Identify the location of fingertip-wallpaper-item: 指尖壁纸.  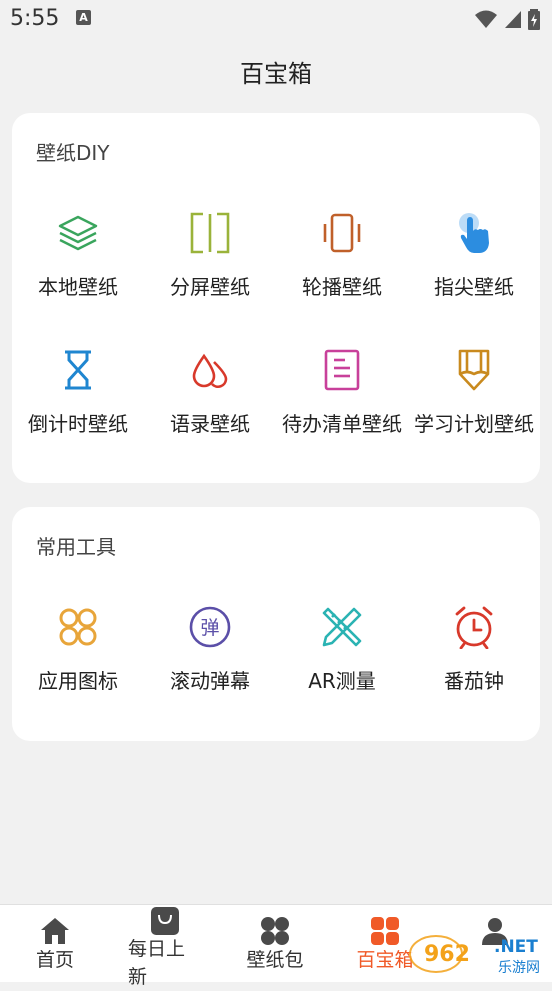
(474, 271).